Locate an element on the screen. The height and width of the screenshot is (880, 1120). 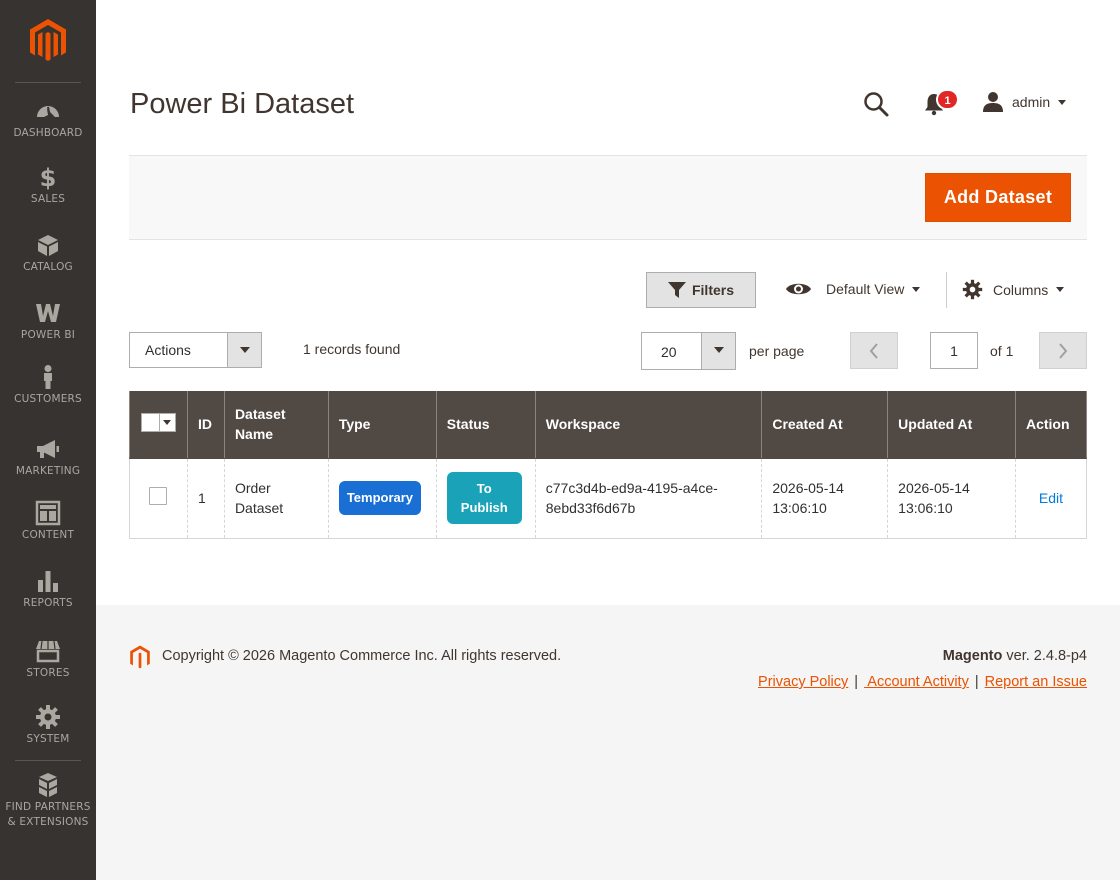
eye-icon is located at coordinates (798, 289).